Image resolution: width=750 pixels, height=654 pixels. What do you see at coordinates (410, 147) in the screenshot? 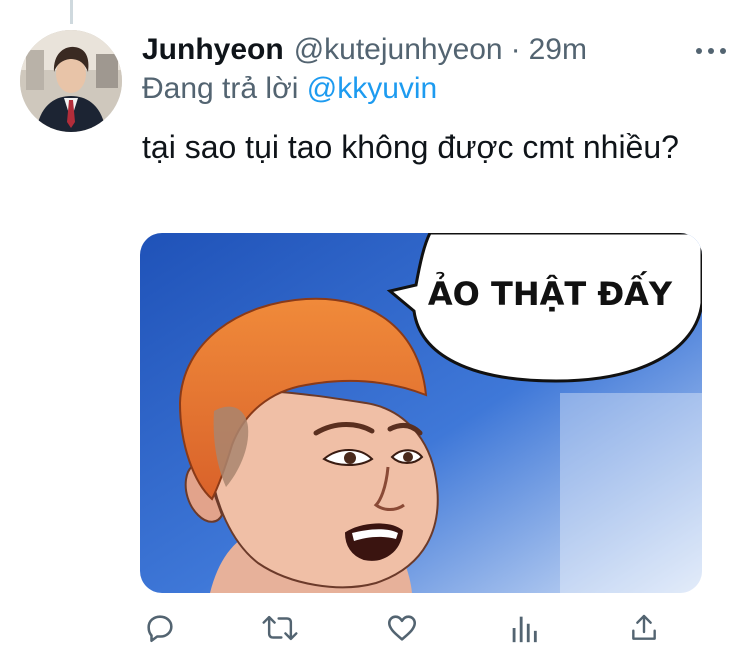
I see `tweet-text: tại sao tụi tao không được cmt nhiều?` at bounding box center [410, 147].